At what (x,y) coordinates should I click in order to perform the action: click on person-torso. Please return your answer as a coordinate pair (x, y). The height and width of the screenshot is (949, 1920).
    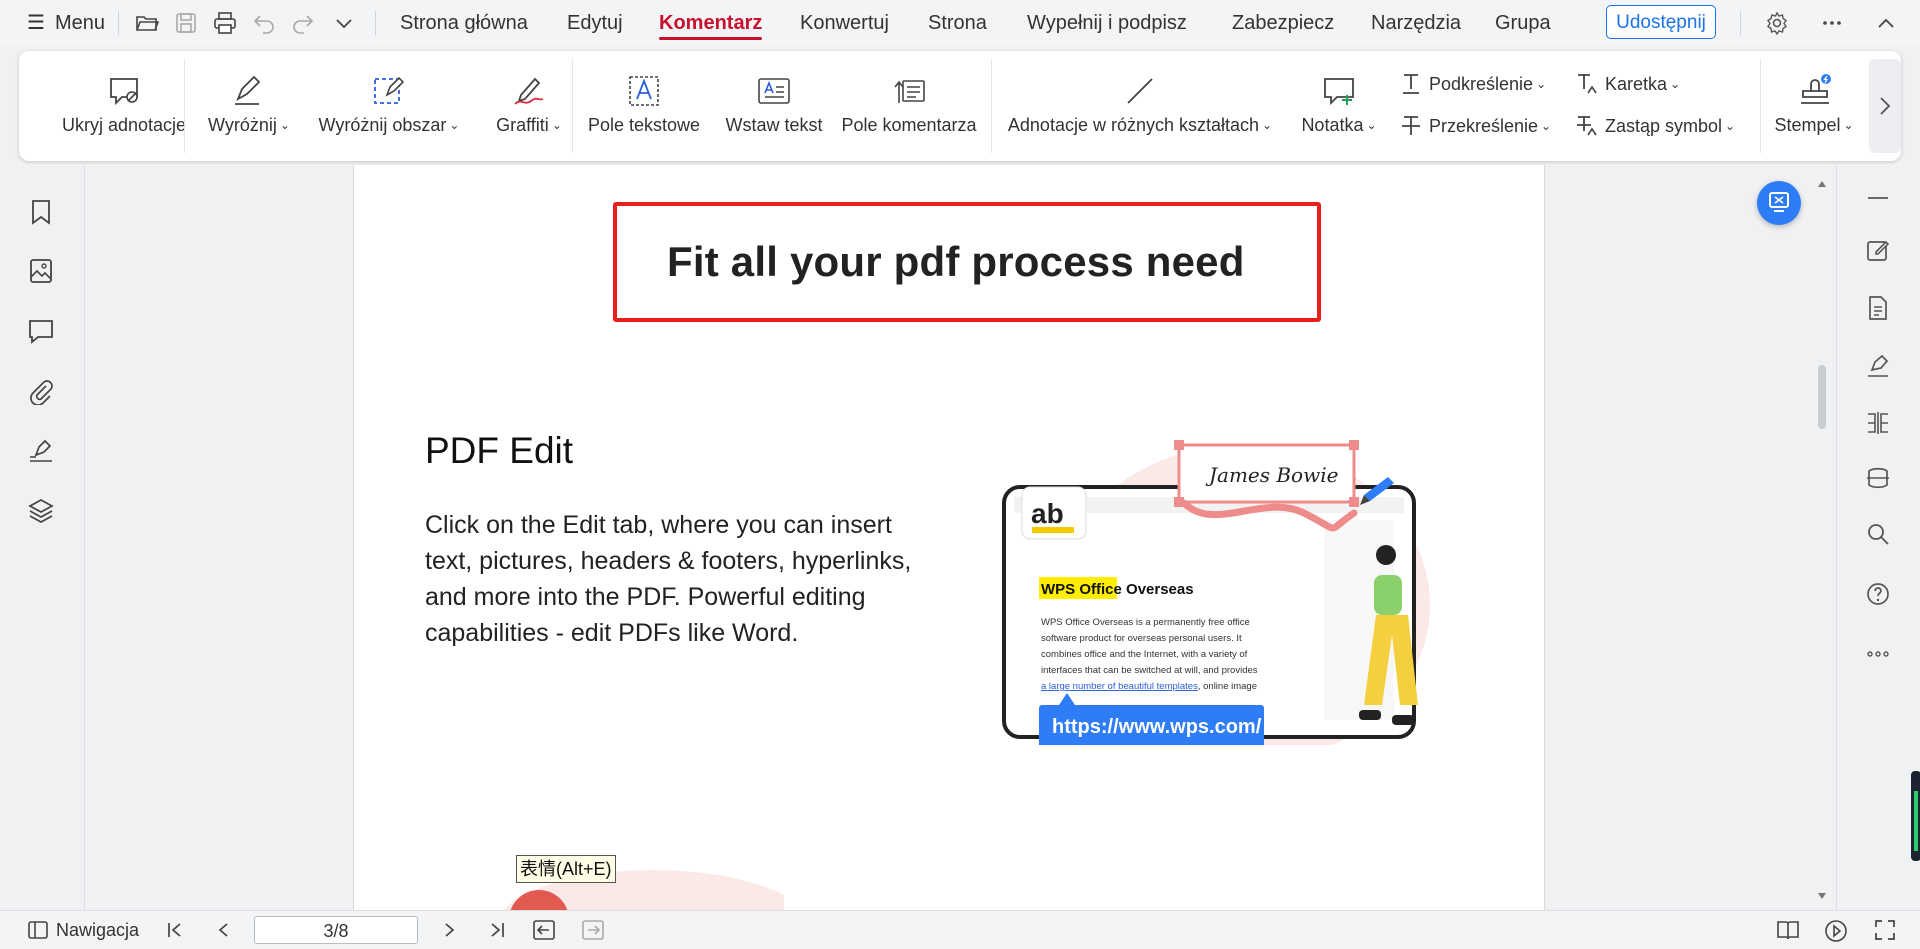
    Looking at the image, I should click on (1388, 595).